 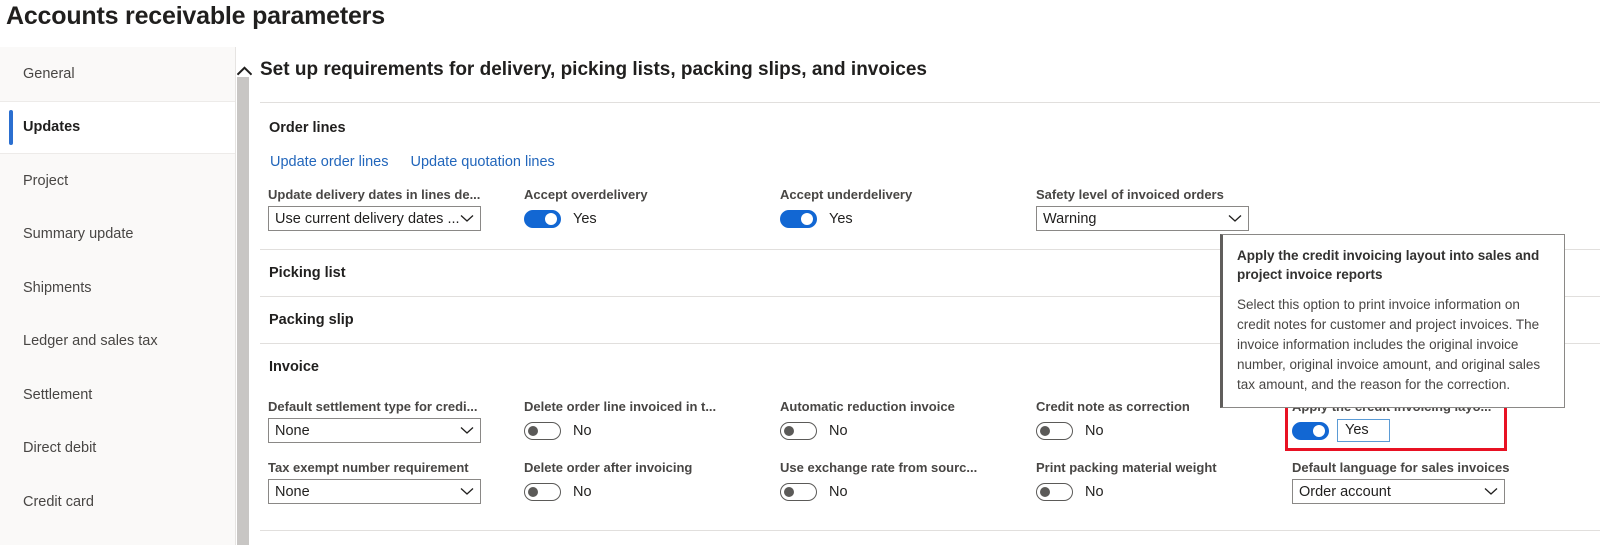 I want to click on sidebar-item-label: Credit card, so click(x=58, y=501).